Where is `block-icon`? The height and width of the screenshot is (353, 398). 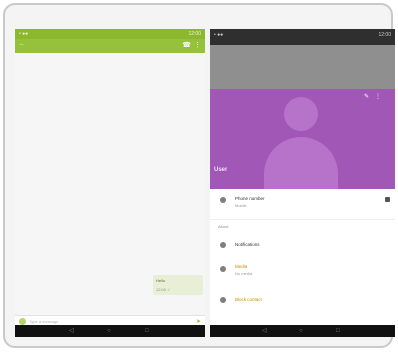
block-icon is located at coordinates (223, 300).